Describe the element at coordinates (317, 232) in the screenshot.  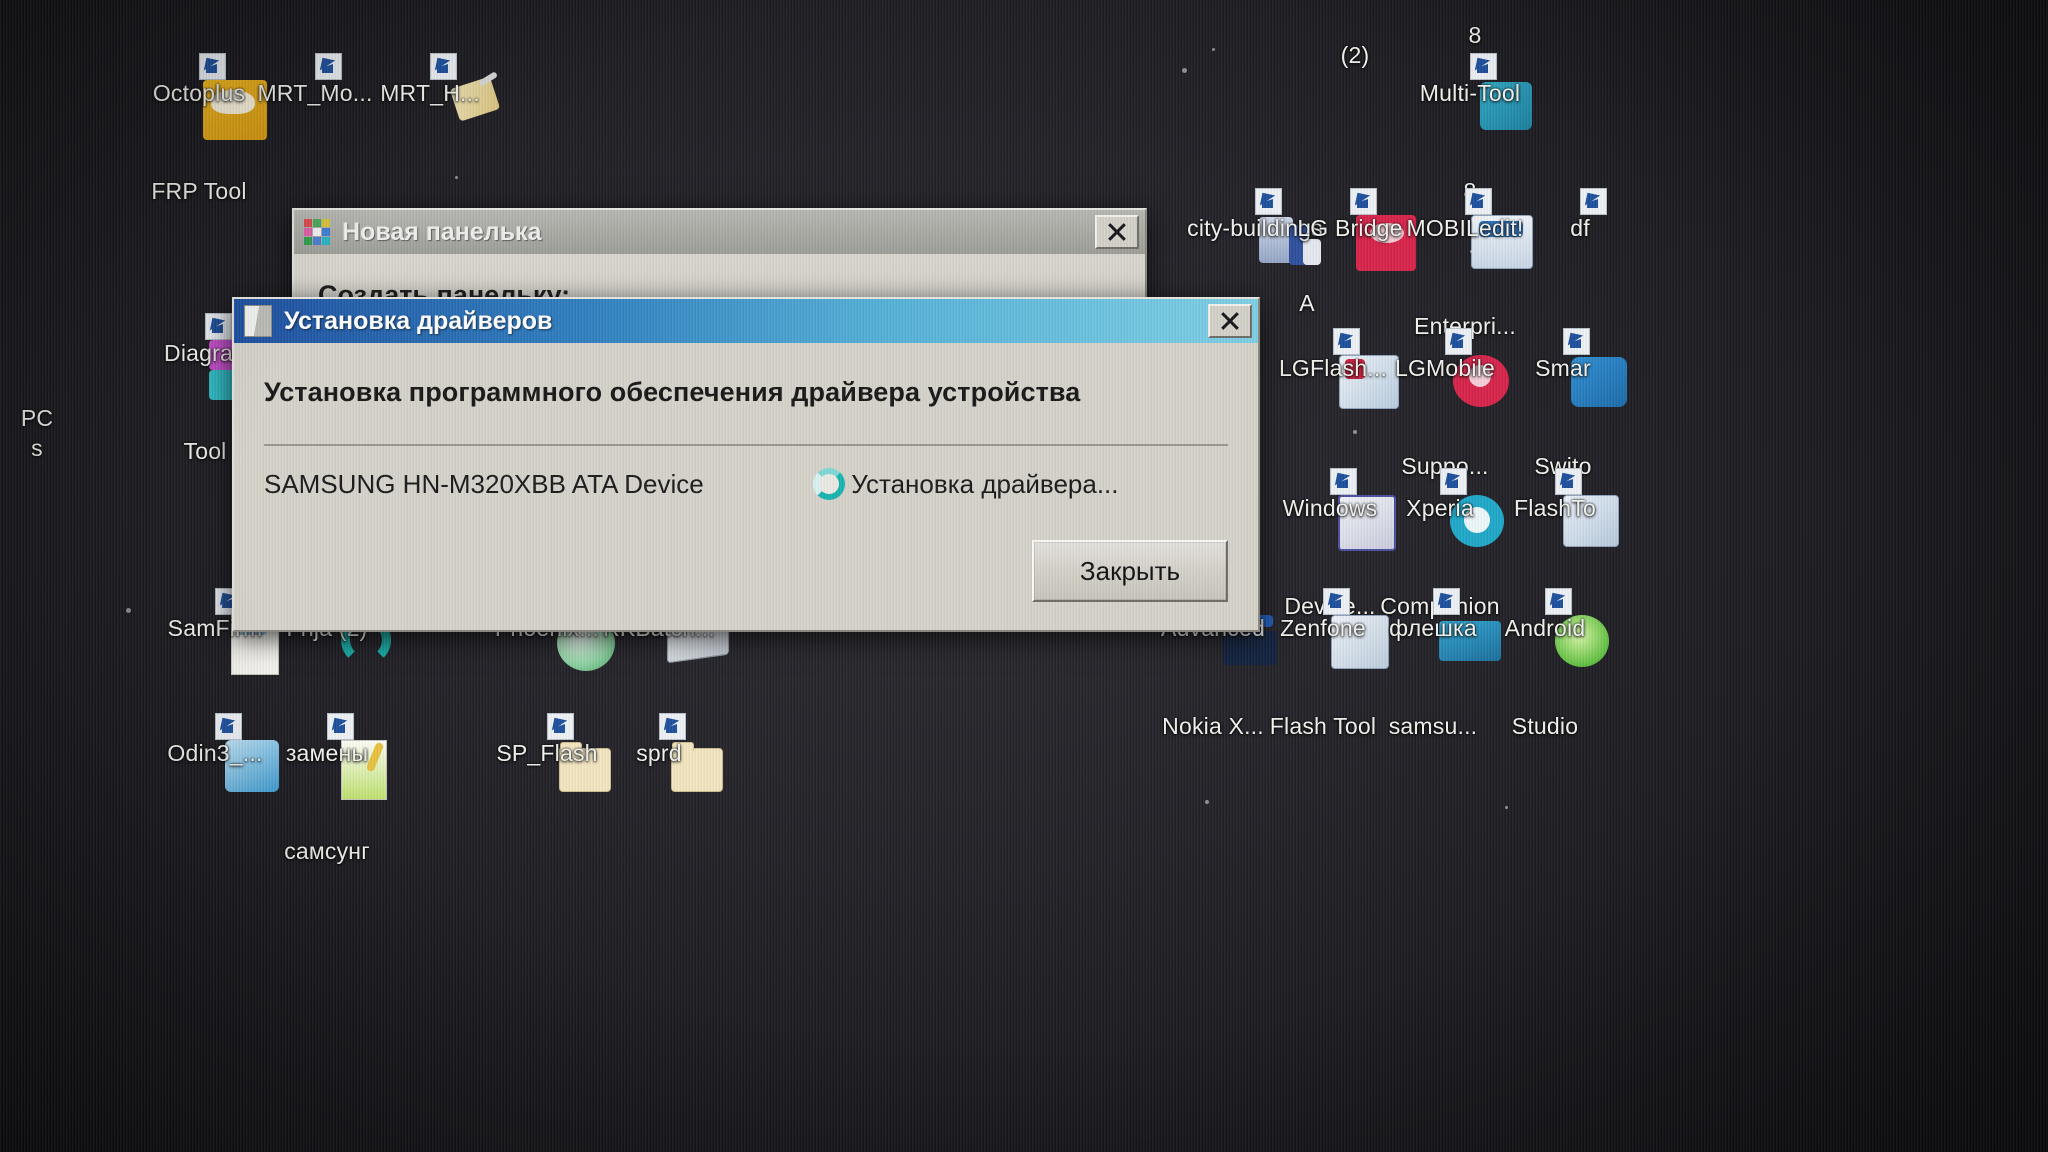
I see `color-grid-icon` at that location.